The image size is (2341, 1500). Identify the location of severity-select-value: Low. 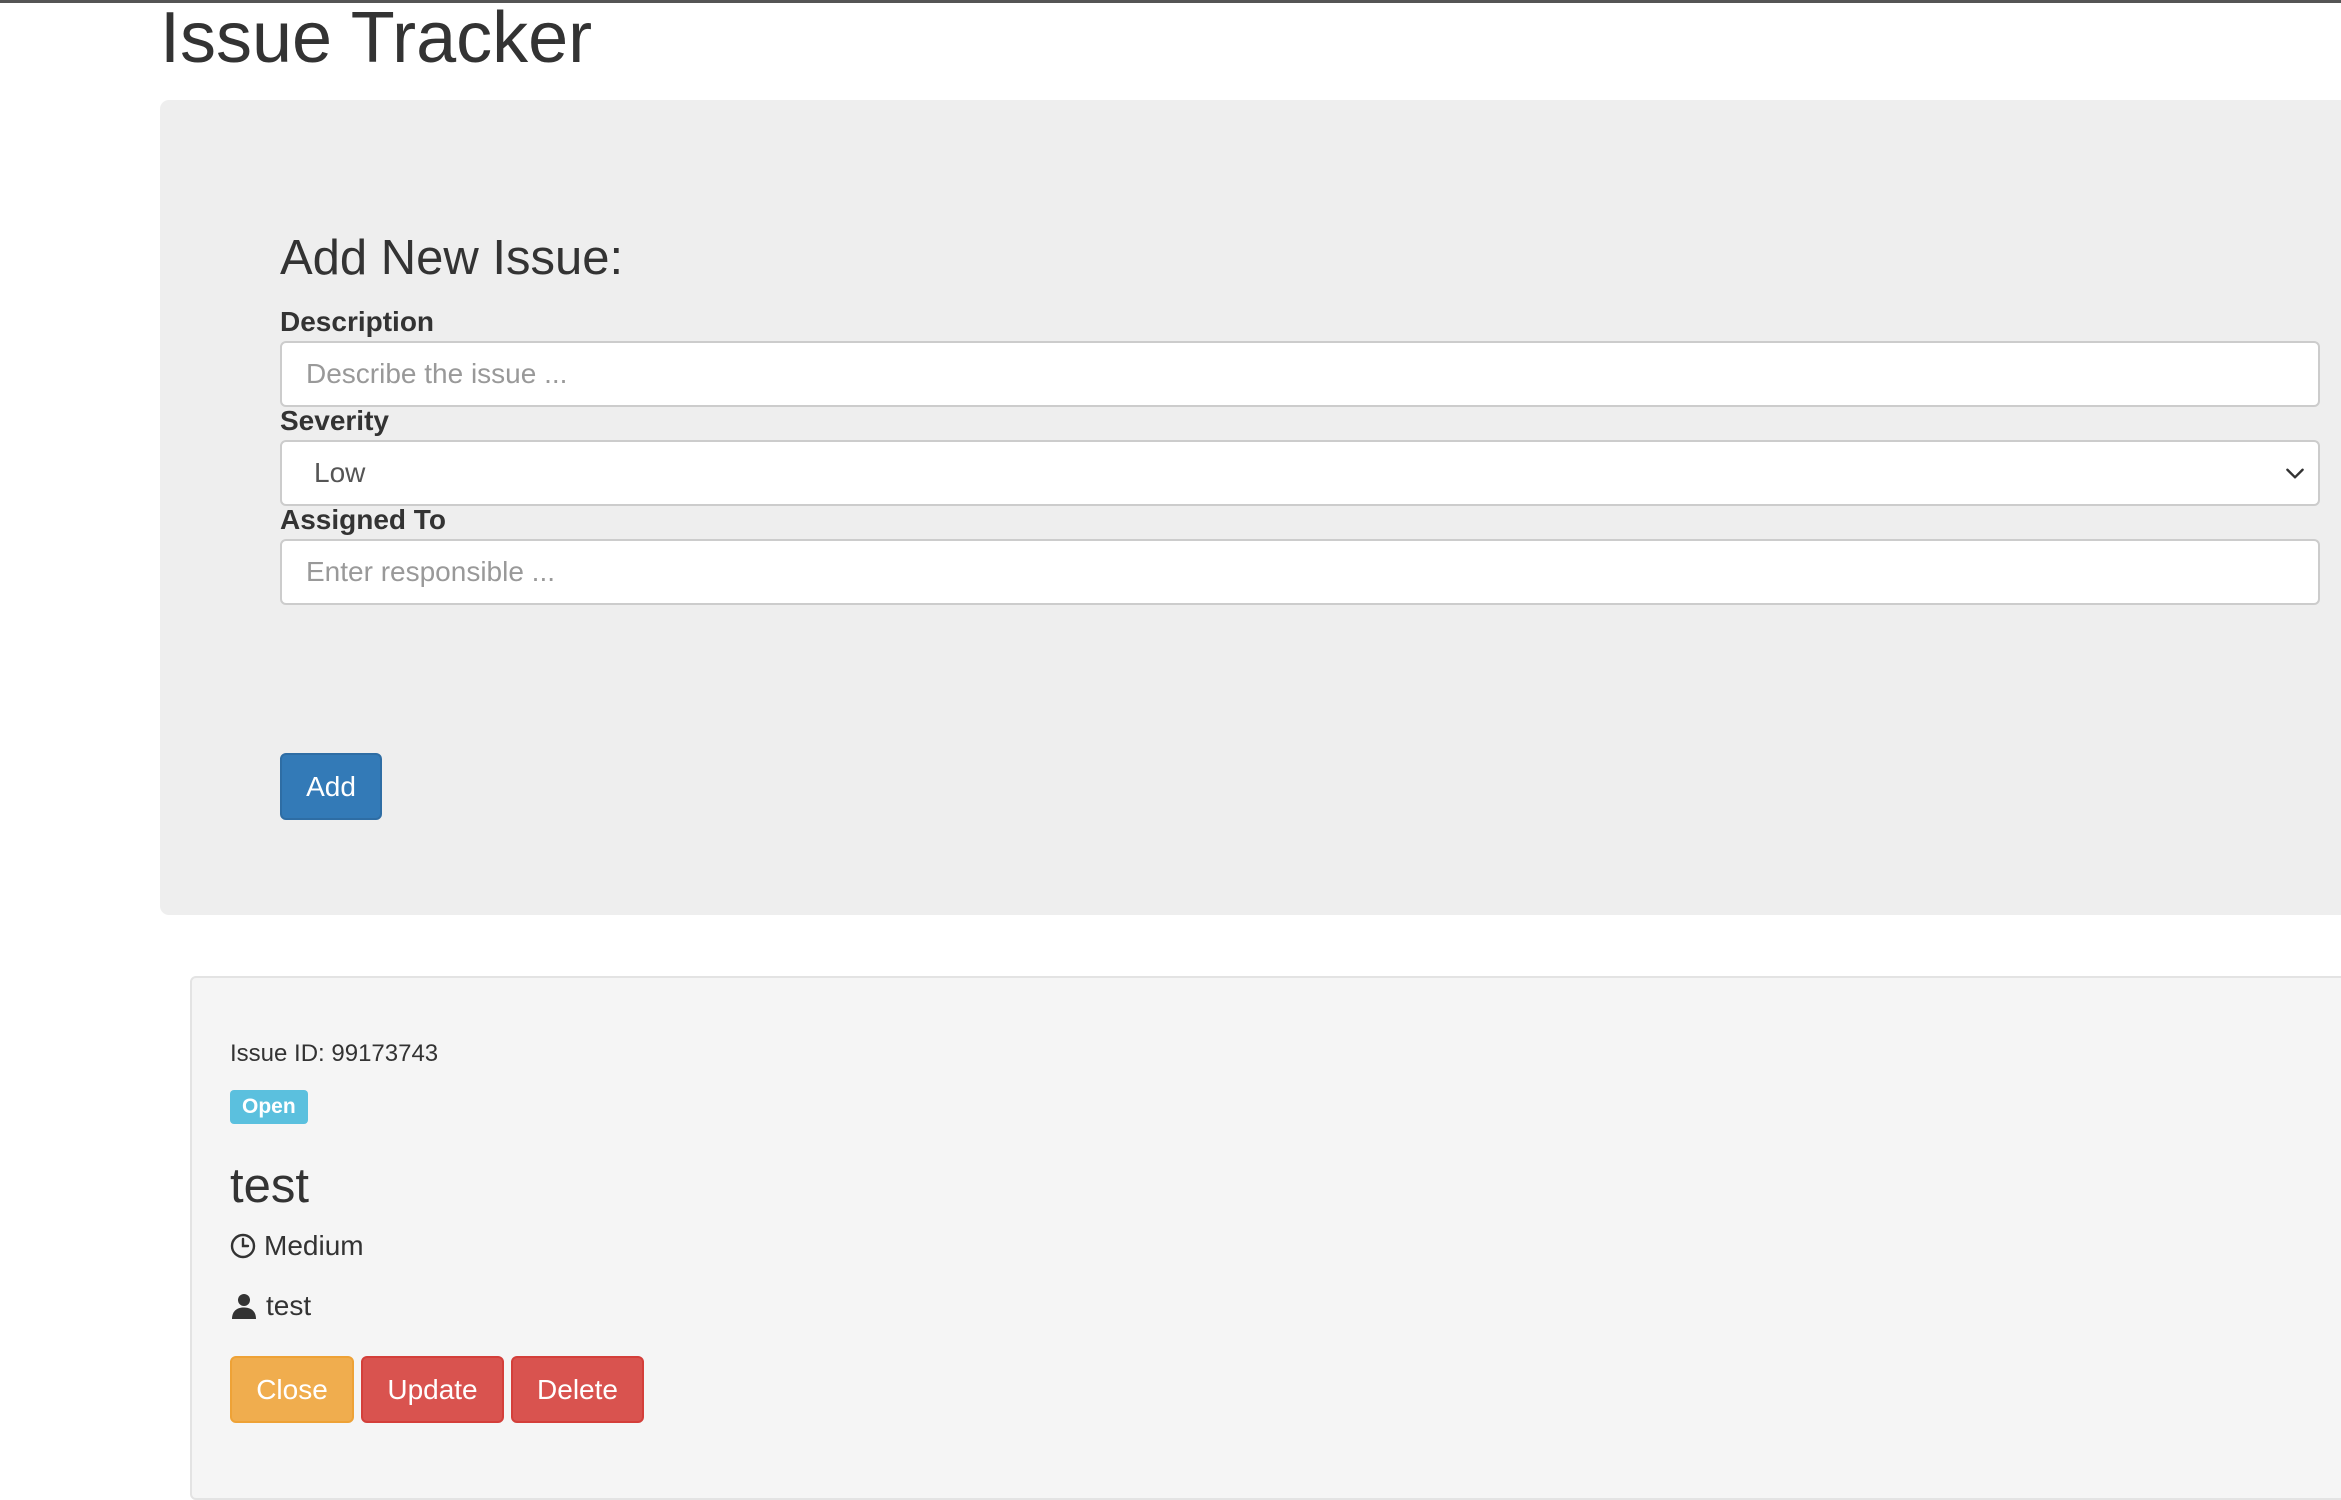
(340, 472).